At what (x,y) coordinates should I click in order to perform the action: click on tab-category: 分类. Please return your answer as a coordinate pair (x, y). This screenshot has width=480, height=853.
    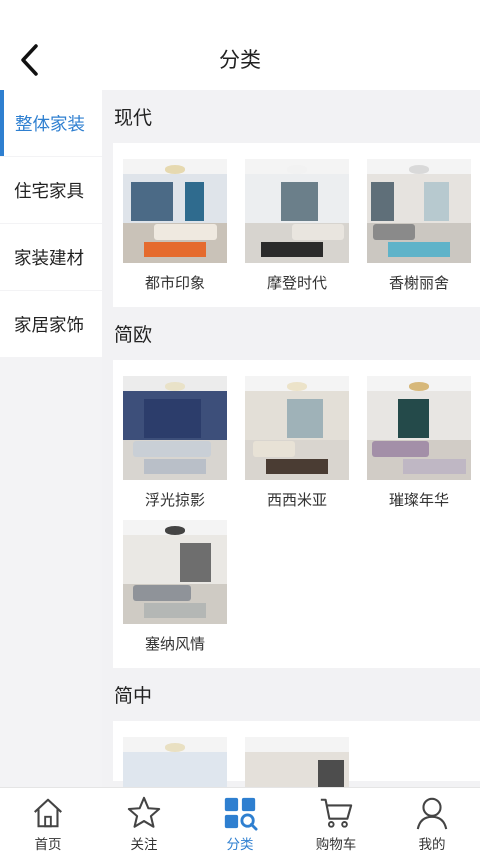
    Looking at the image, I should click on (240, 820).